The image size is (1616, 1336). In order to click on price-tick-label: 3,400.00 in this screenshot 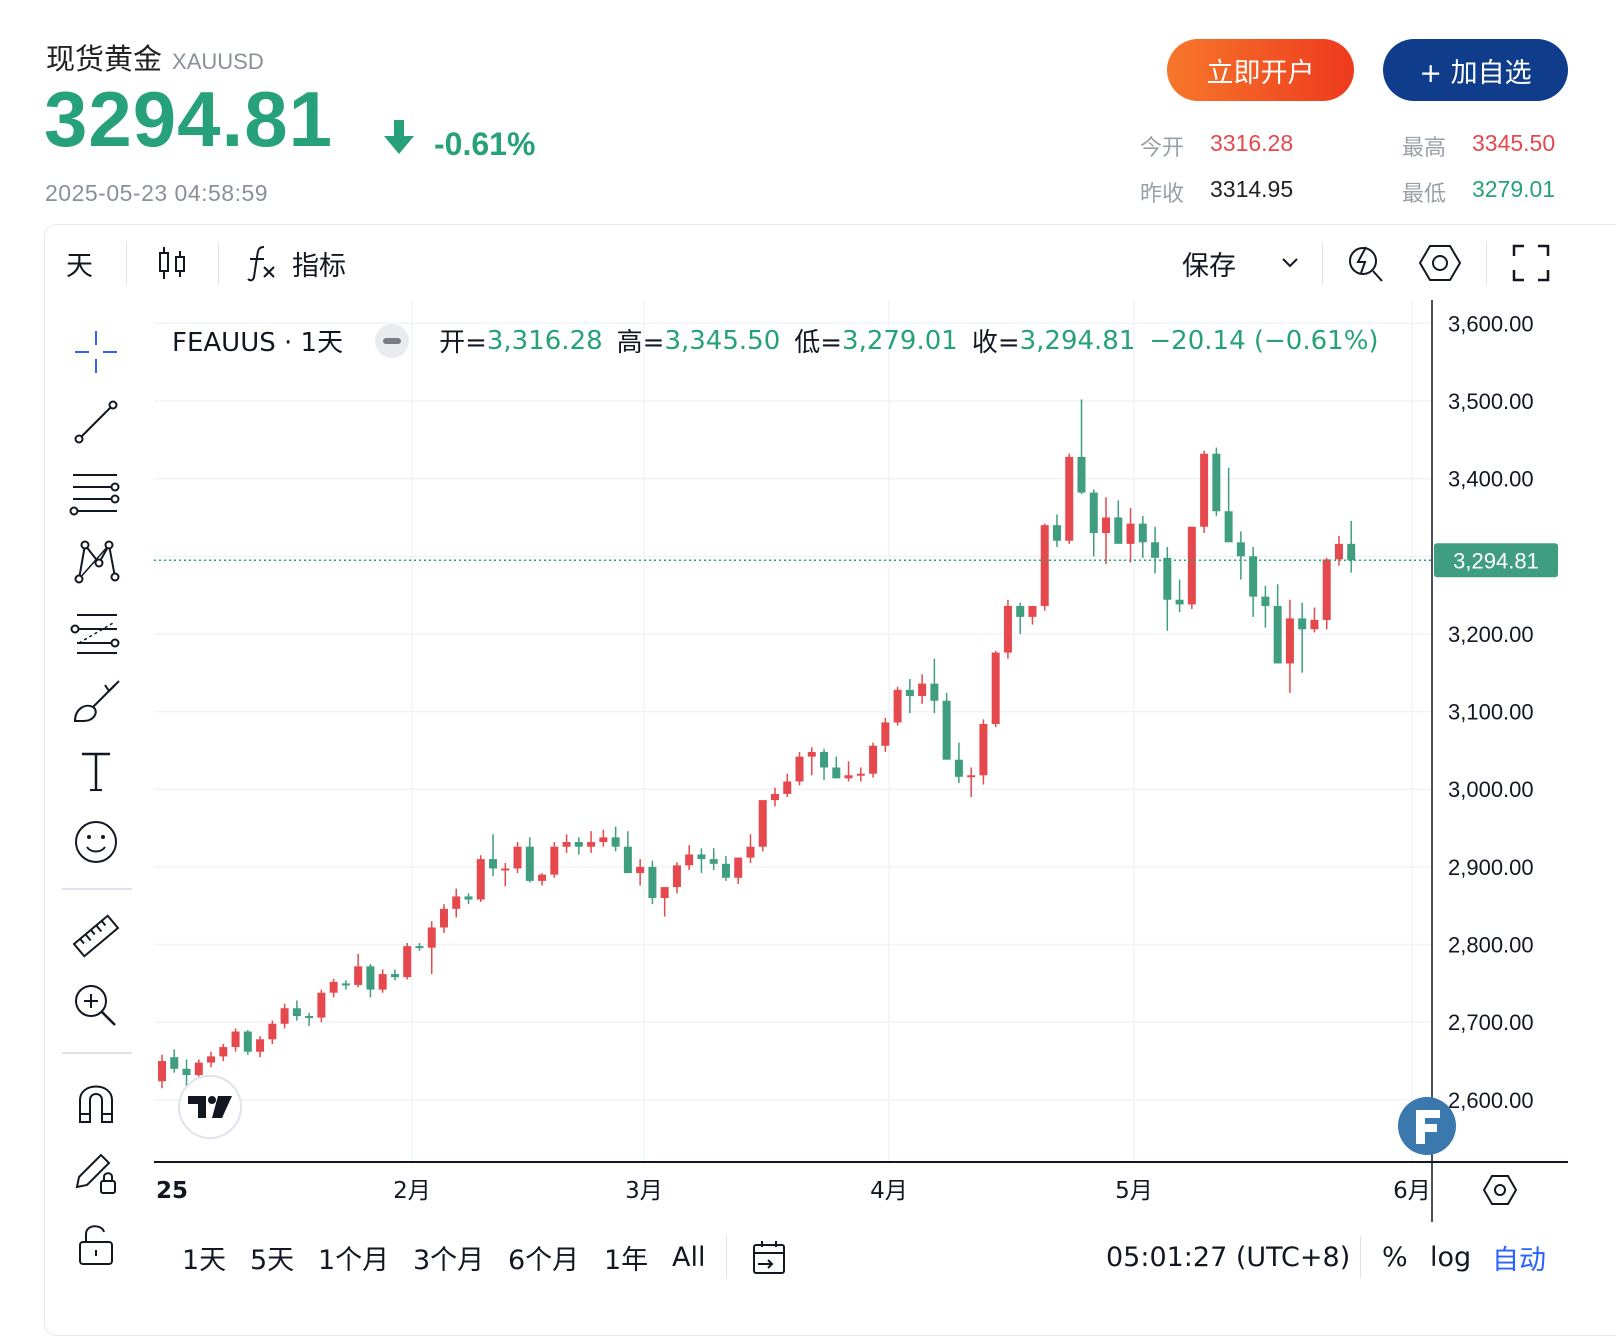, I will do `click(1491, 479)`.